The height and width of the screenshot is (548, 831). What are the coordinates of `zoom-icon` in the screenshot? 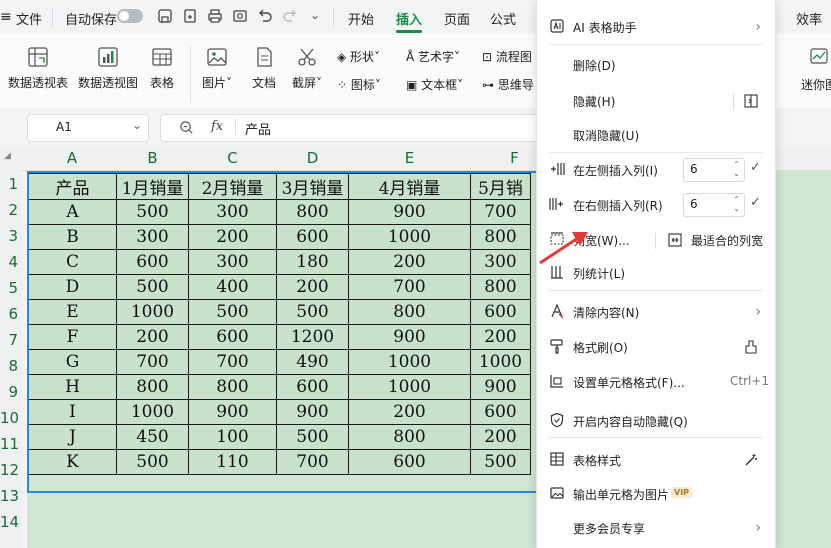 It's located at (186, 127).